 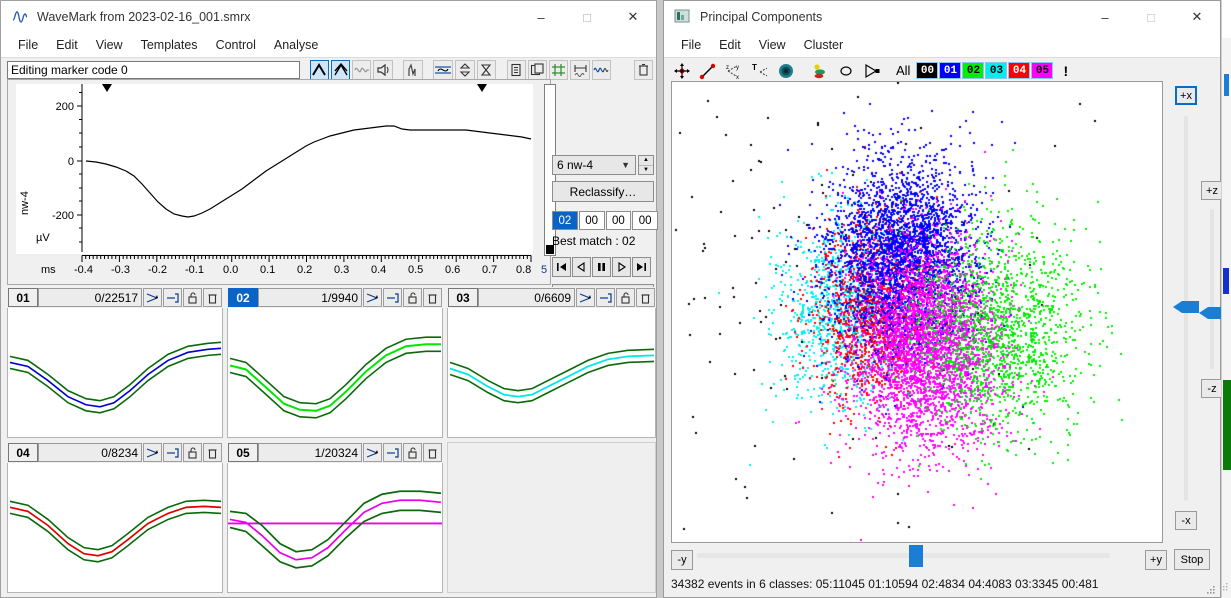 What do you see at coordinates (169, 45) in the screenshot?
I see `menu-templates: Templates` at bounding box center [169, 45].